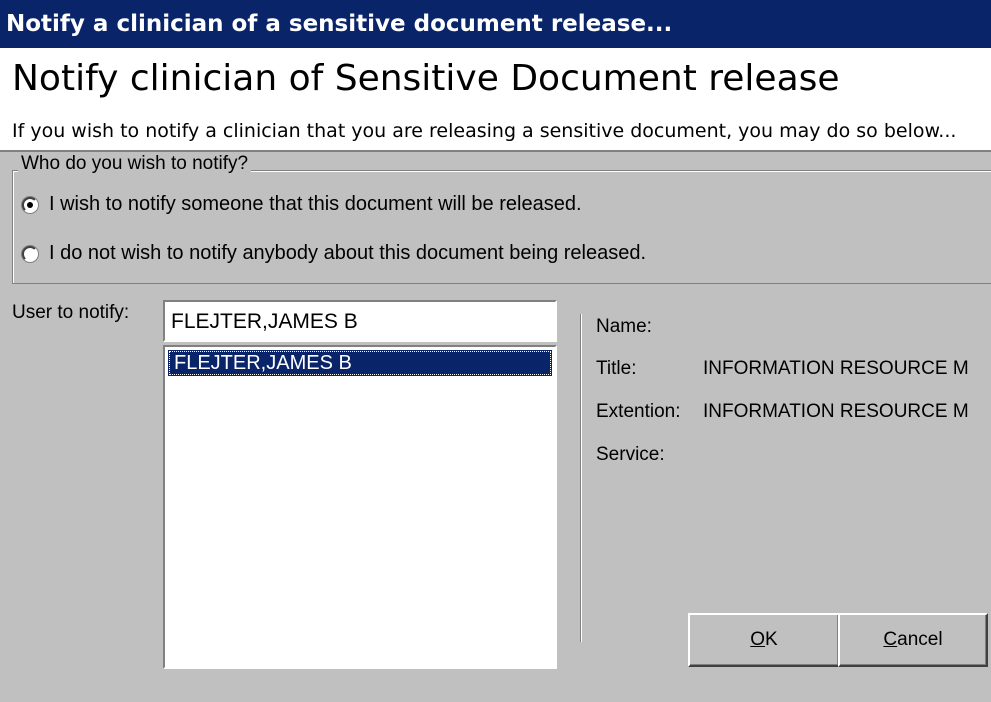  What do you see at coordinates (624, 326) in the screenshot?
I see `name-label: Name:` at bounding box center [624, 326].